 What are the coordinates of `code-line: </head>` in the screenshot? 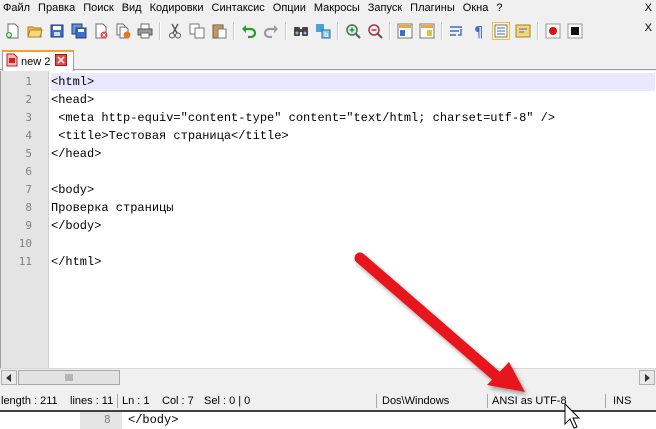 It's located at (76, 154).